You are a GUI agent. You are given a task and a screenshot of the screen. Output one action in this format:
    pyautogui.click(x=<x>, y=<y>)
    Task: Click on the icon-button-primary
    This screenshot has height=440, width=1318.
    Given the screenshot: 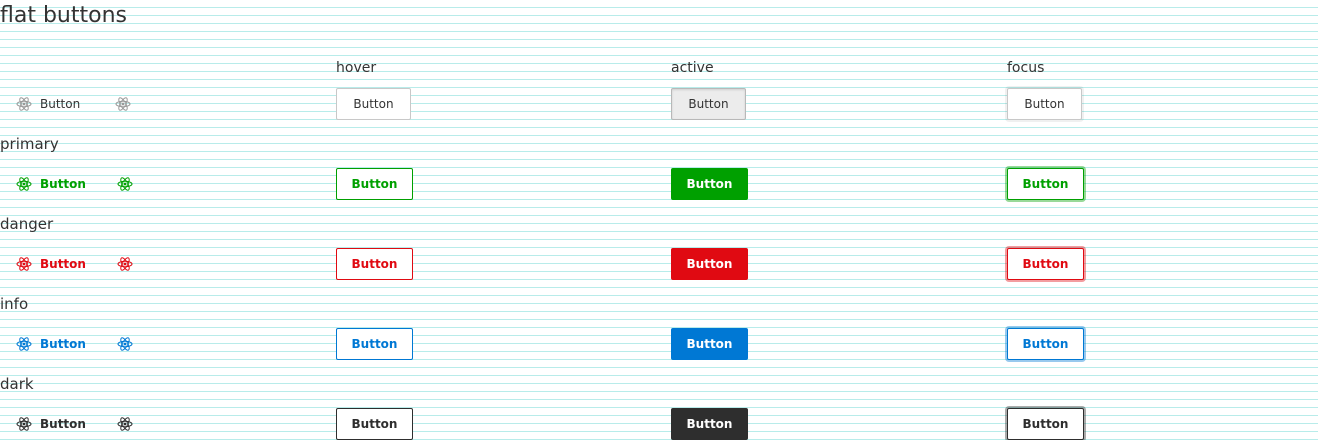 What is the action you would take?
    pyautogui.click(x=125, y=184)
    